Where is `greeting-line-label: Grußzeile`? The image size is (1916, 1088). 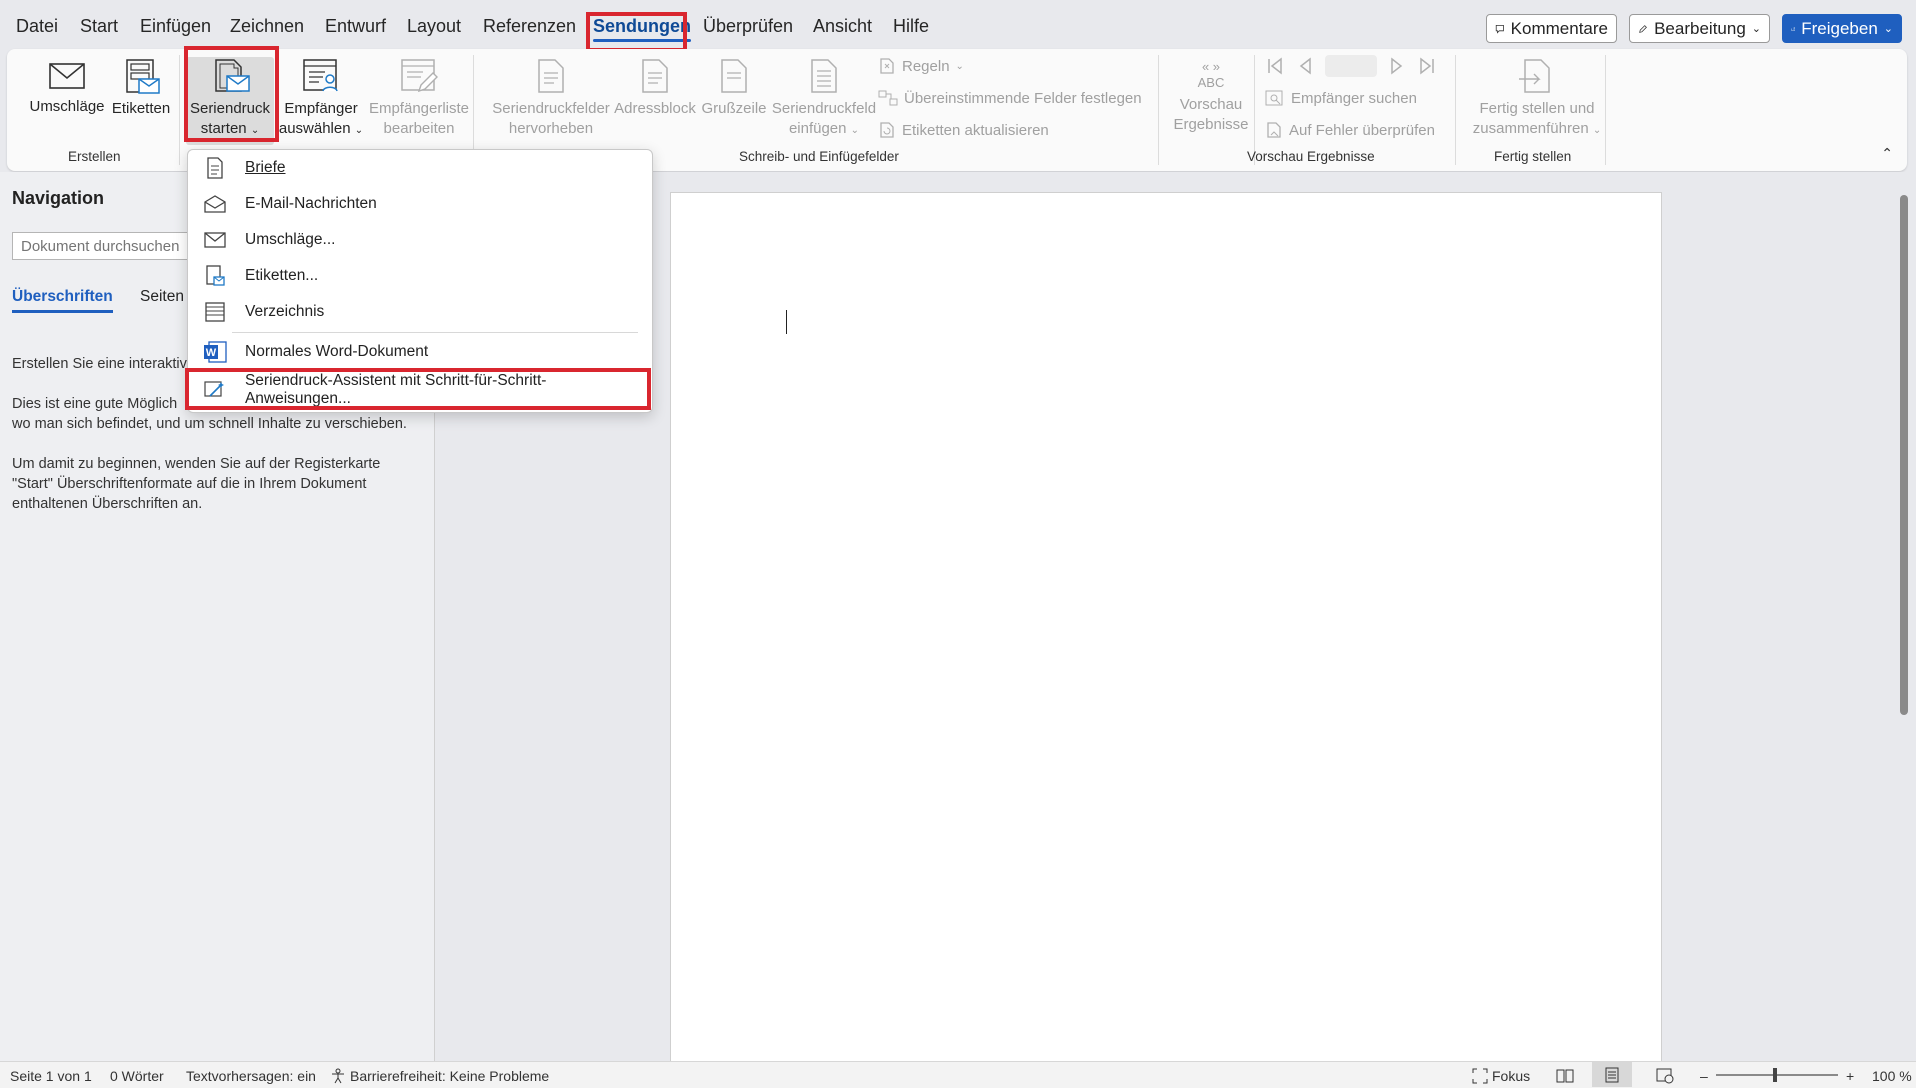 greeting-line-label: Grußzeile is located at coordinates (734, 108).